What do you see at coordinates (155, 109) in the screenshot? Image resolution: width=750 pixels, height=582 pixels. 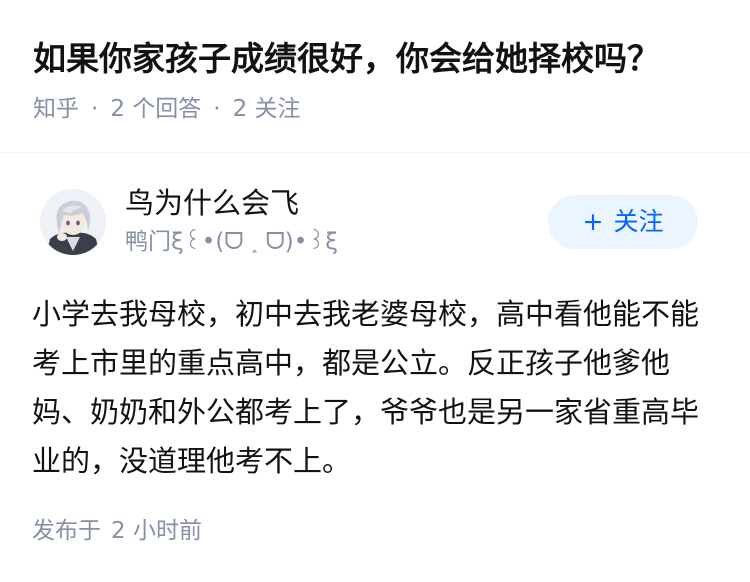 I see `answers-count: 2 个回答` at bounding box center [155, 109].